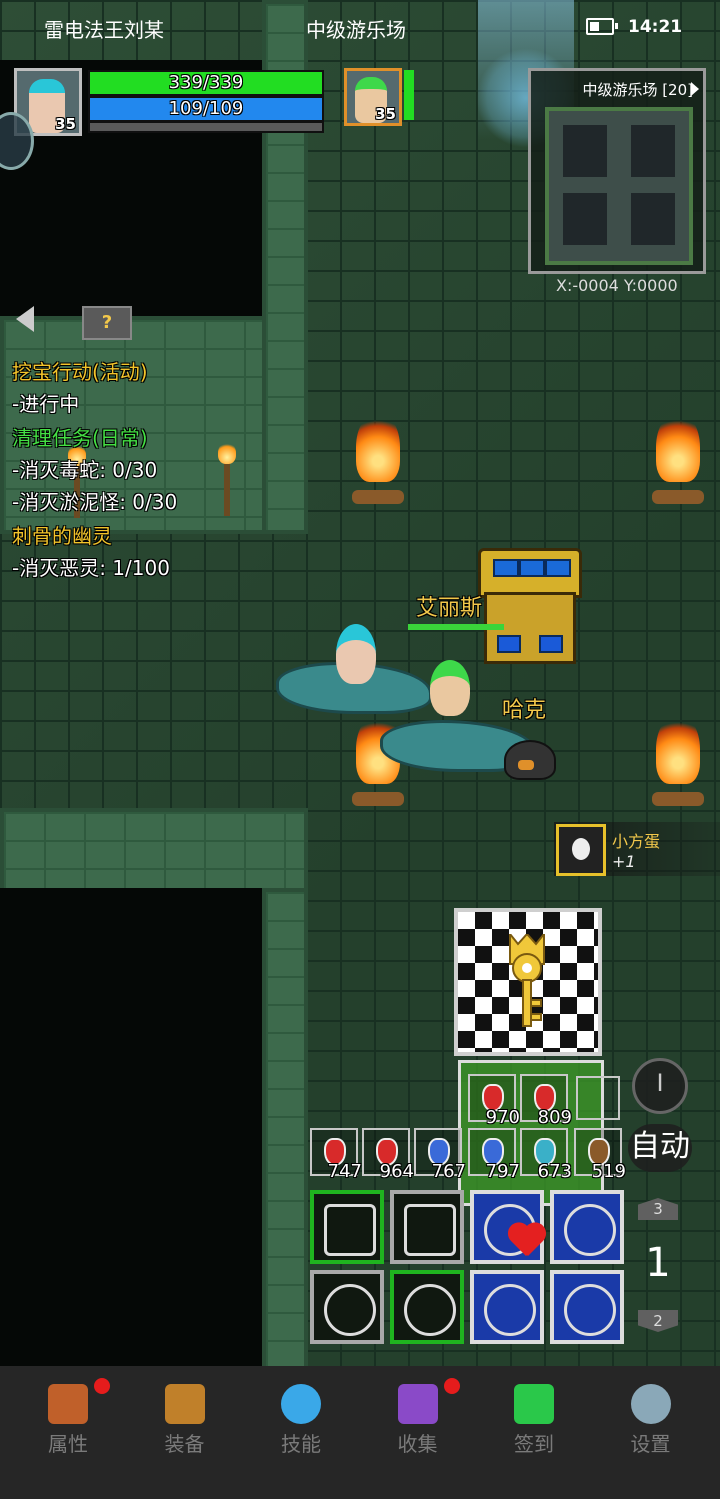 The width and height of the screenshot is (720, 1499). What do you see at coordinates (350, 1310) in the screenshot?
I see `sunburst-icon` at bounding box center [350, 1310].